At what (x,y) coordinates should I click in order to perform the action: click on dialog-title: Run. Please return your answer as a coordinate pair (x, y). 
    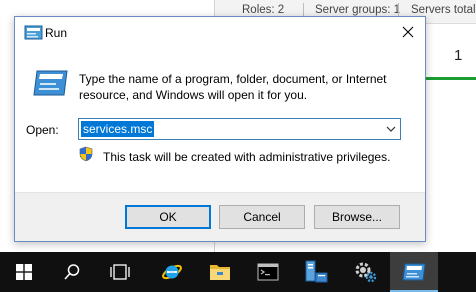
    Looking at the image, I should click on (56, 33).